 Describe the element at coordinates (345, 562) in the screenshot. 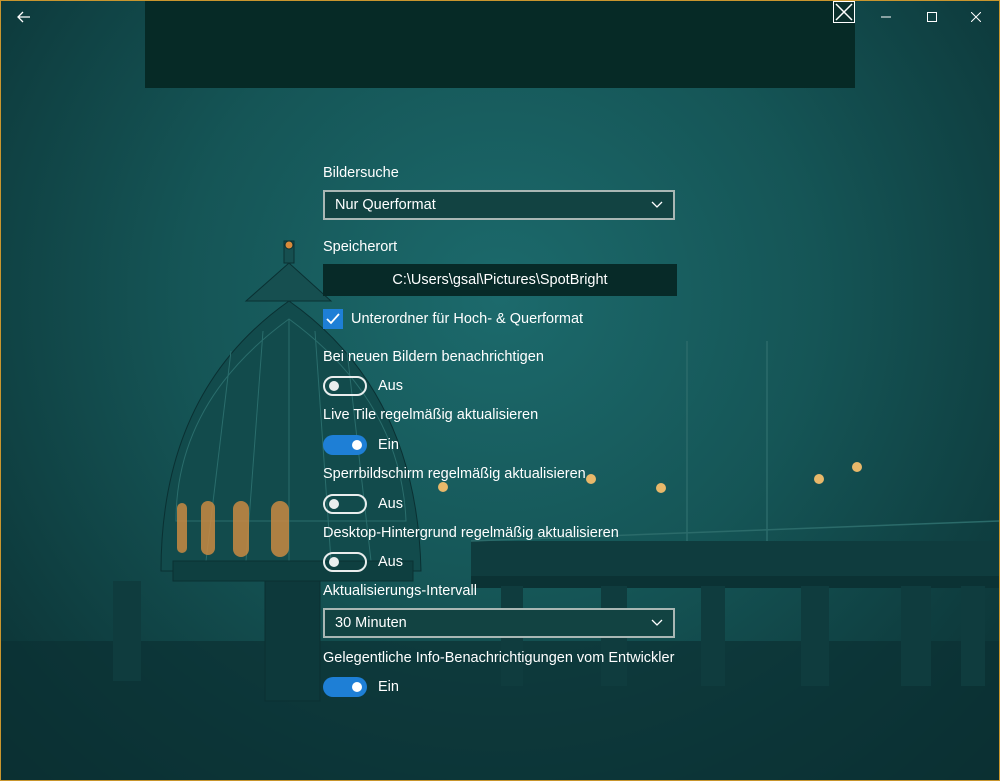

I see `desktop-toggle` at that location.